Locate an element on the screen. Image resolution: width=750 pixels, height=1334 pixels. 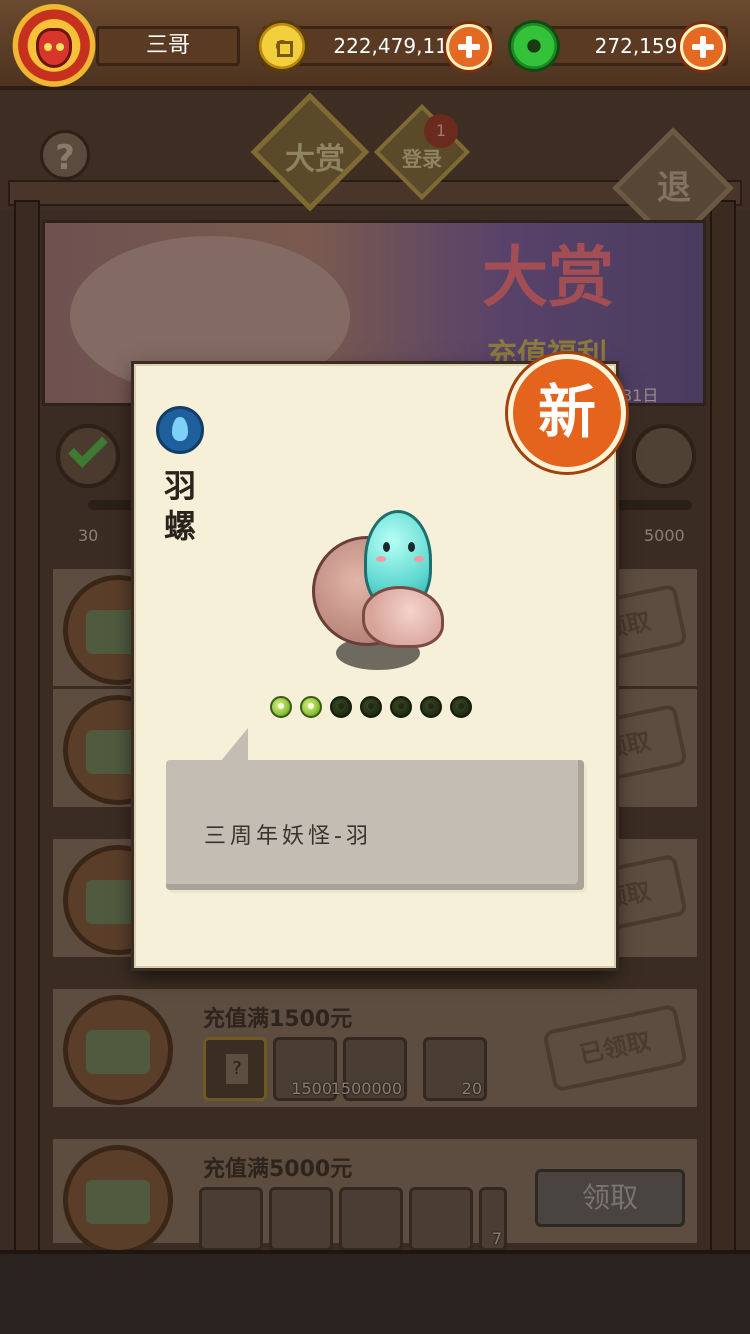
new-badge: 新 is located at coordinates (567, 413).